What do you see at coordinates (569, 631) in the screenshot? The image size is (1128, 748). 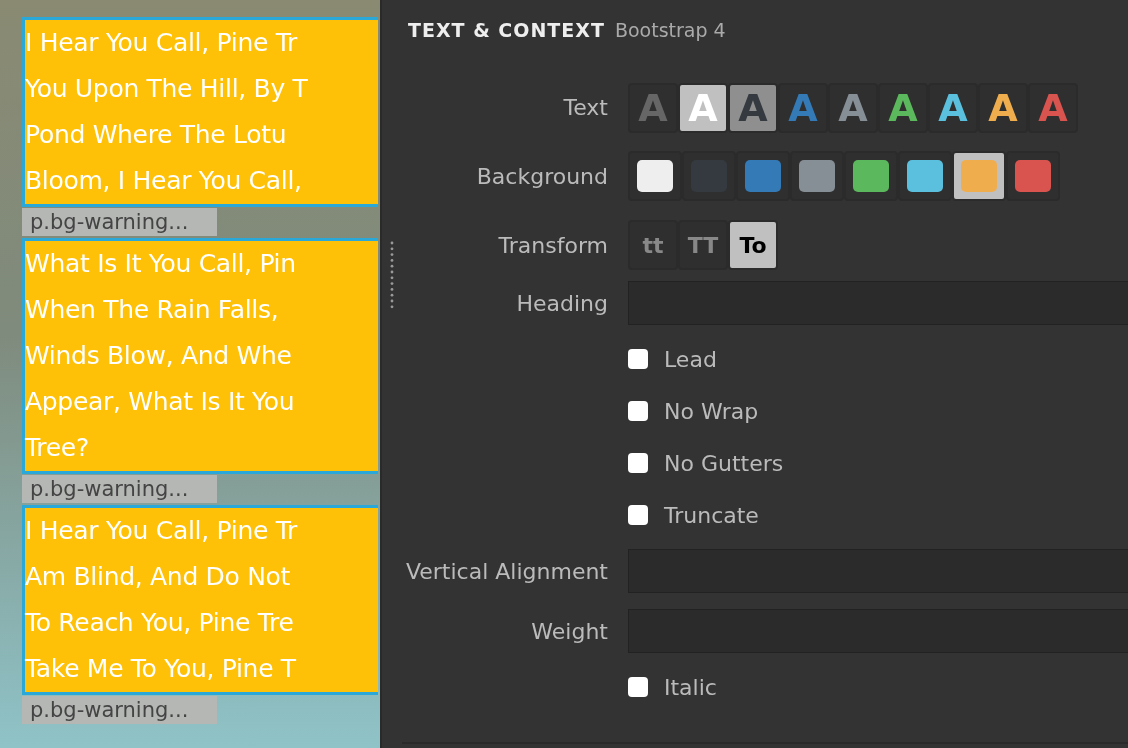 I see `field-label: Weight` at bounding box center [569, 631].